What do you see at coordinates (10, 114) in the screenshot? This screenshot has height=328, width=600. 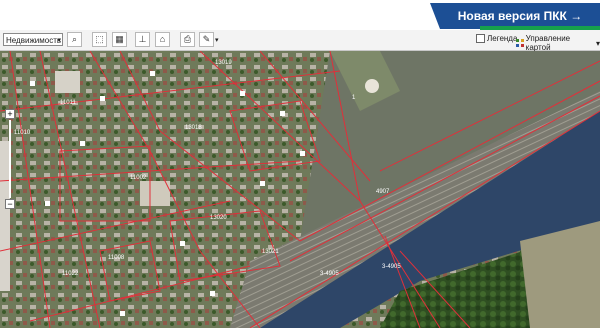 I see `zoom-in-button: +` at bounding box center [10, 114].